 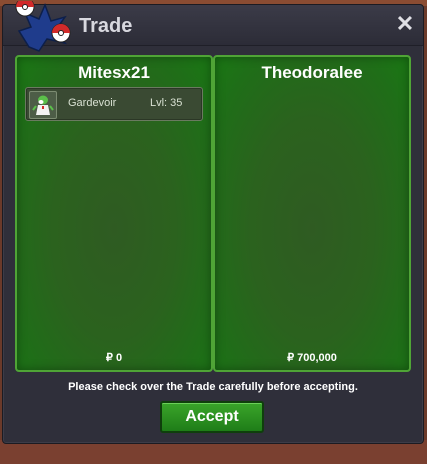 What do you see at coordinates (312, 72) in the screenshot?
I see `partner-trainer-name: Theodoralee` at bounding box center [312, 72].